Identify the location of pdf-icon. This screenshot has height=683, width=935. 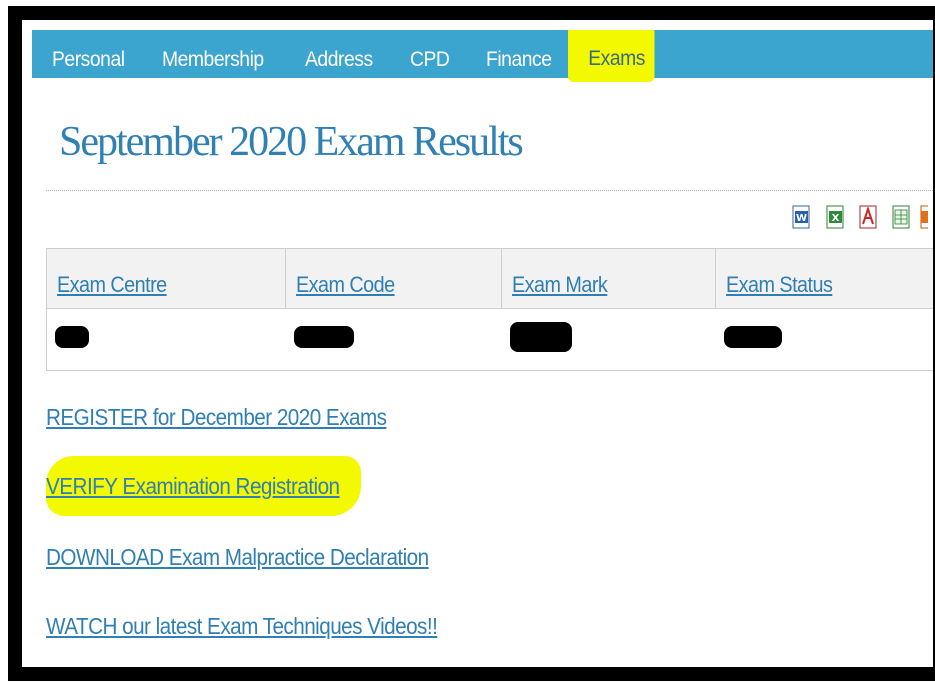
(868, 217).